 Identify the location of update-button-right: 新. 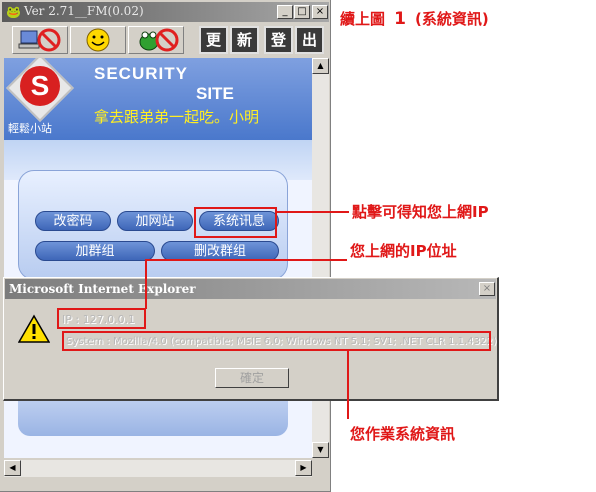
(244, 40).